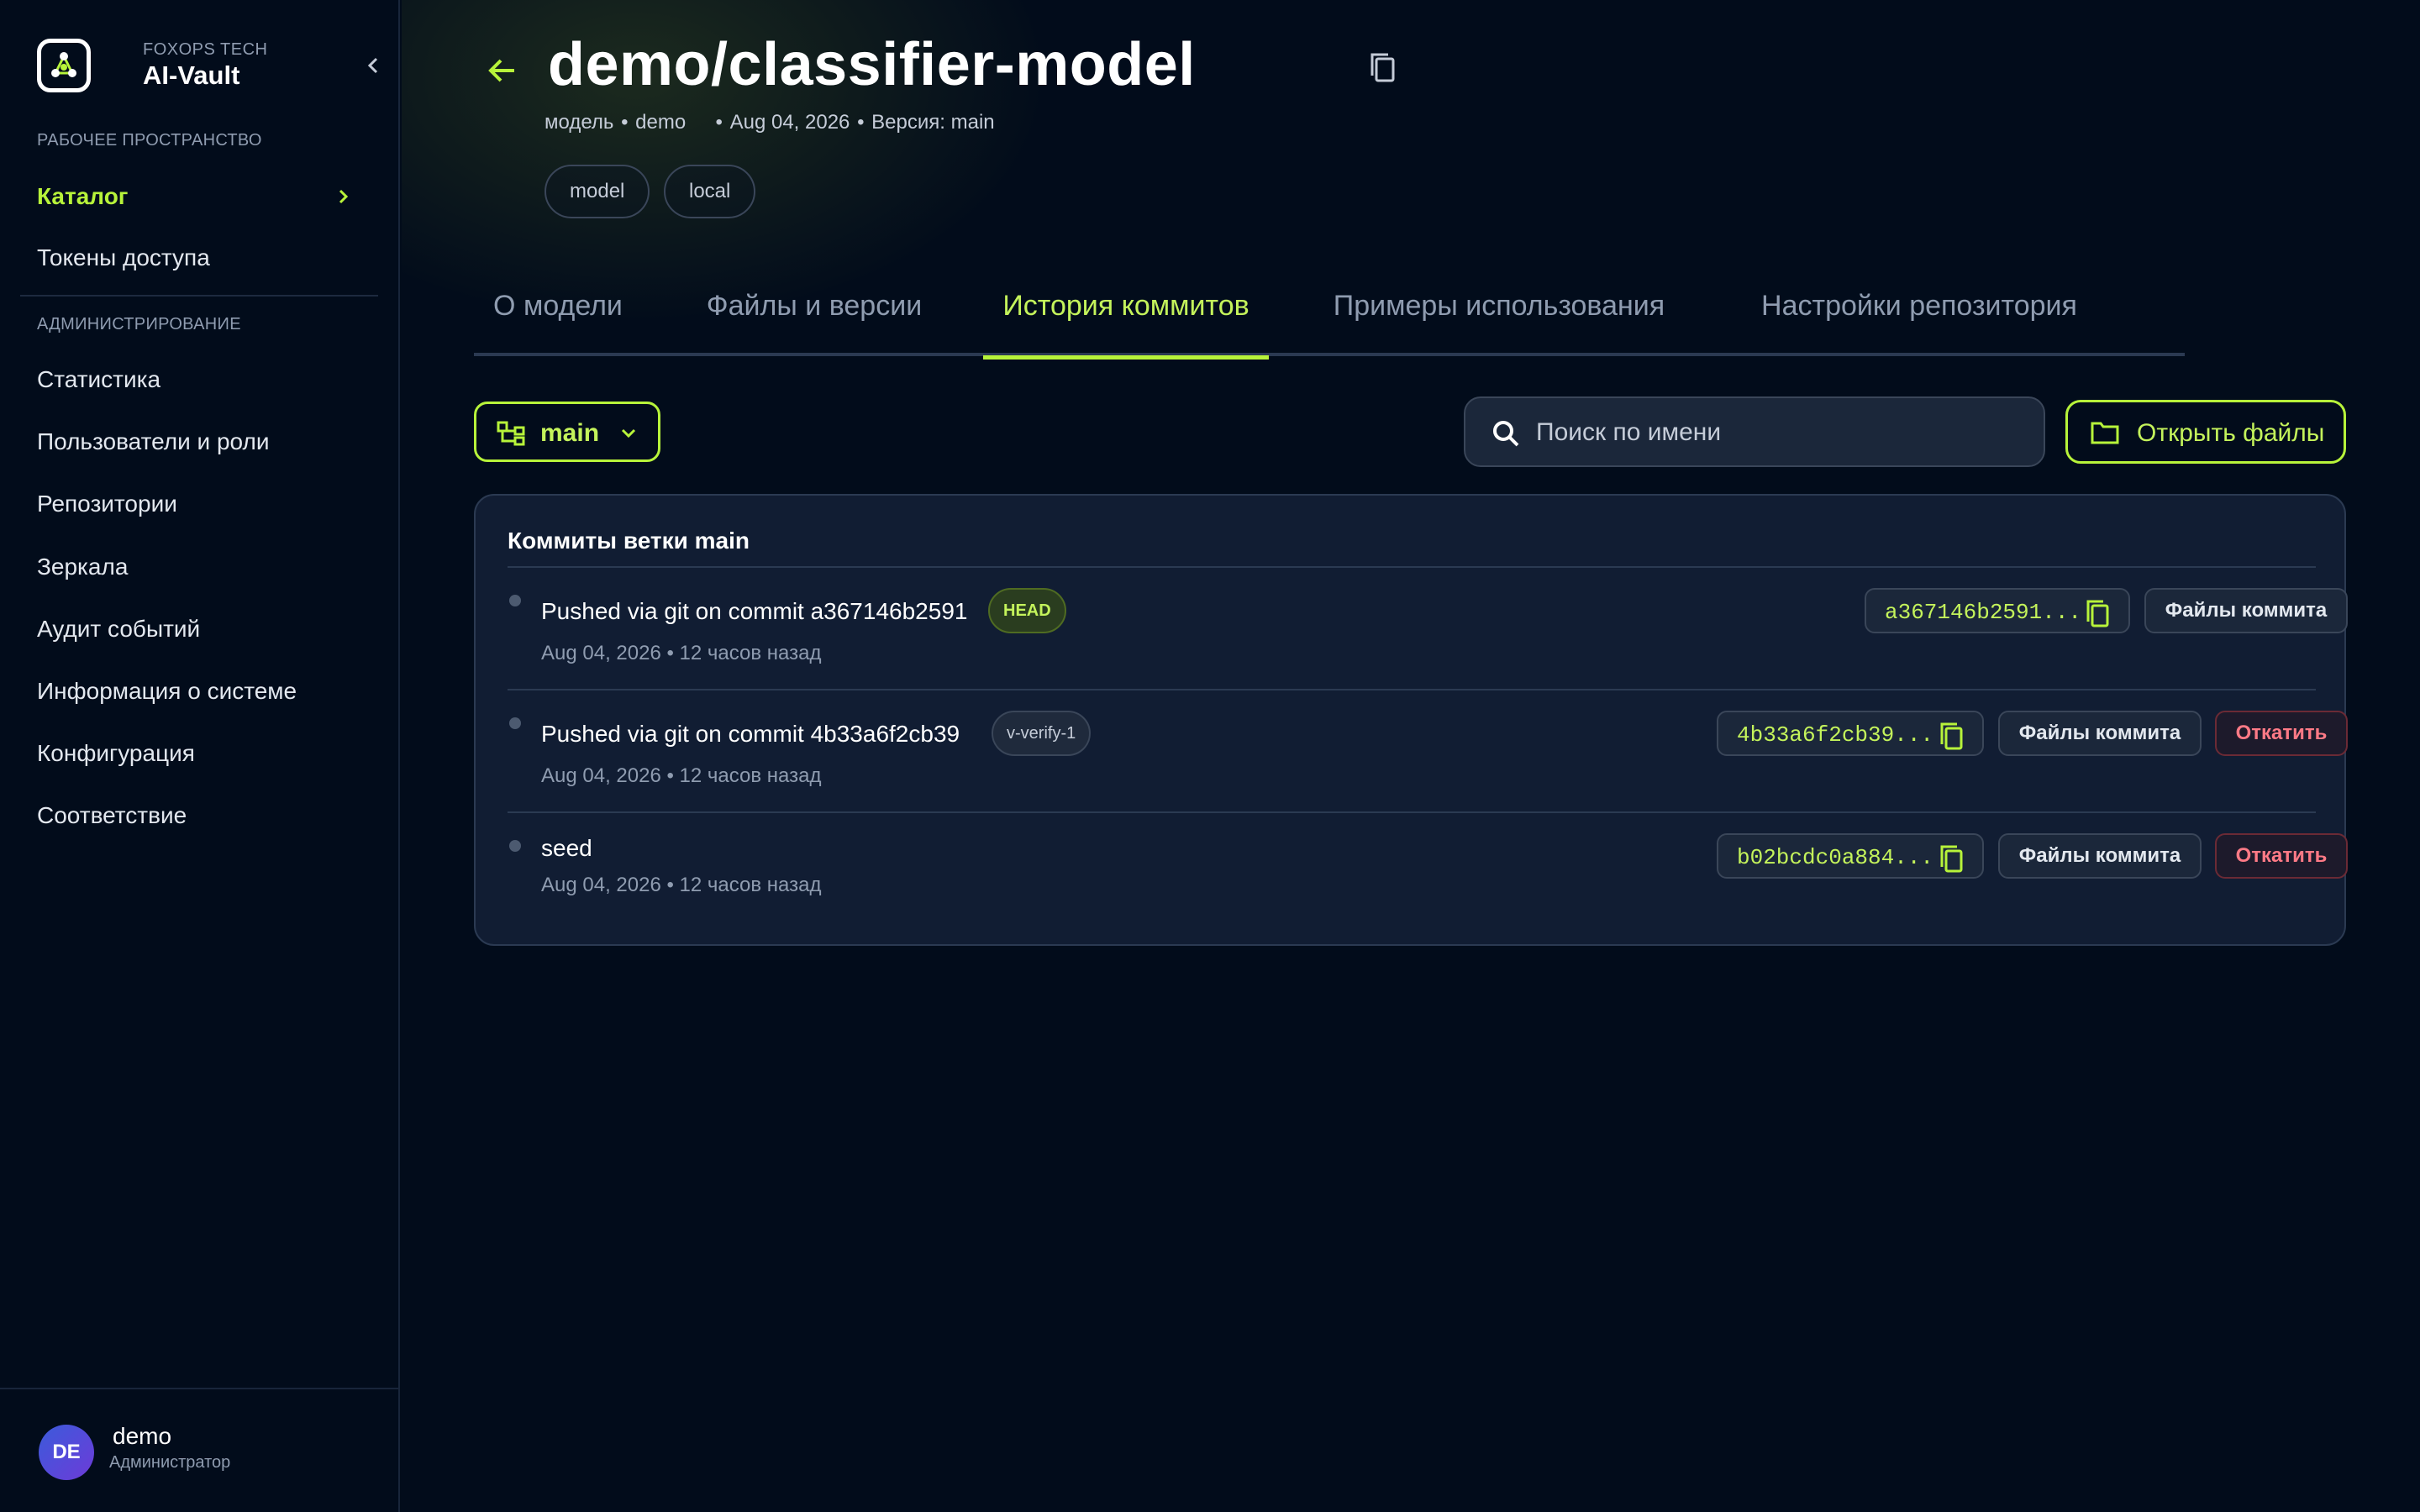 The height and width of the screenshot is (1512, 2420). I want to click on chevron-left-icon, so click(372, 65).